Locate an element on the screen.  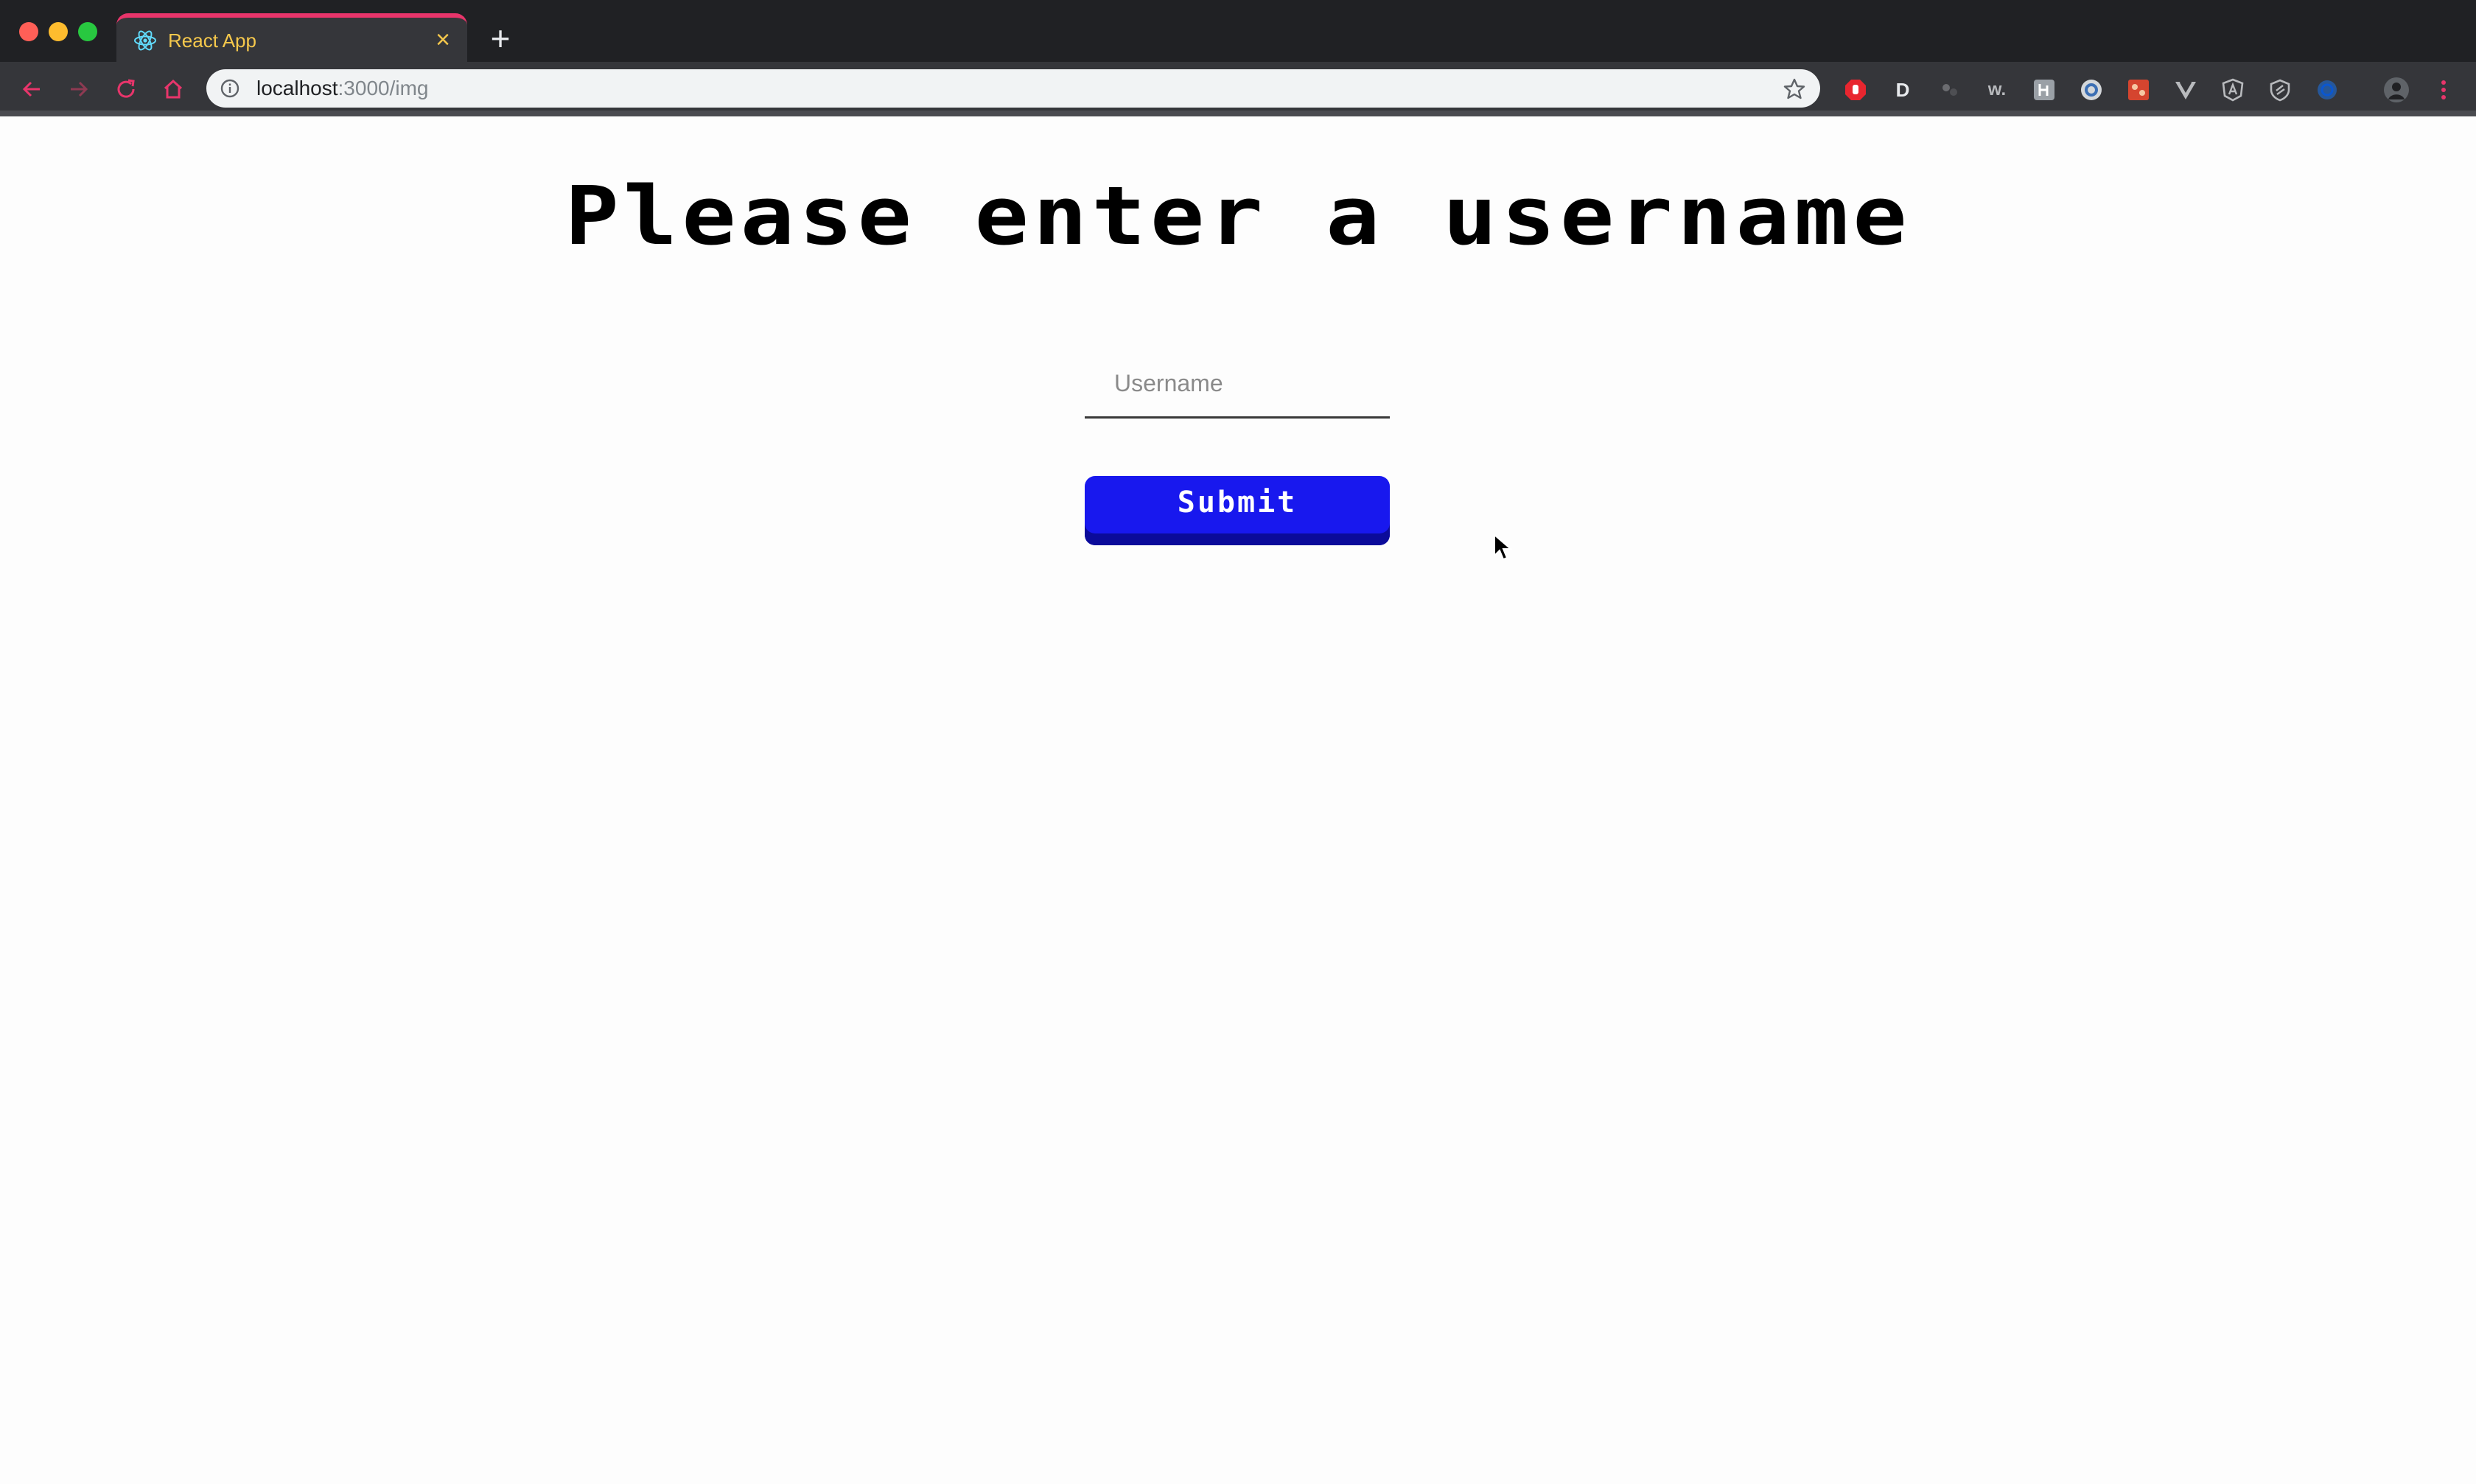
circle-icon is located at coordinates (2327, 90).